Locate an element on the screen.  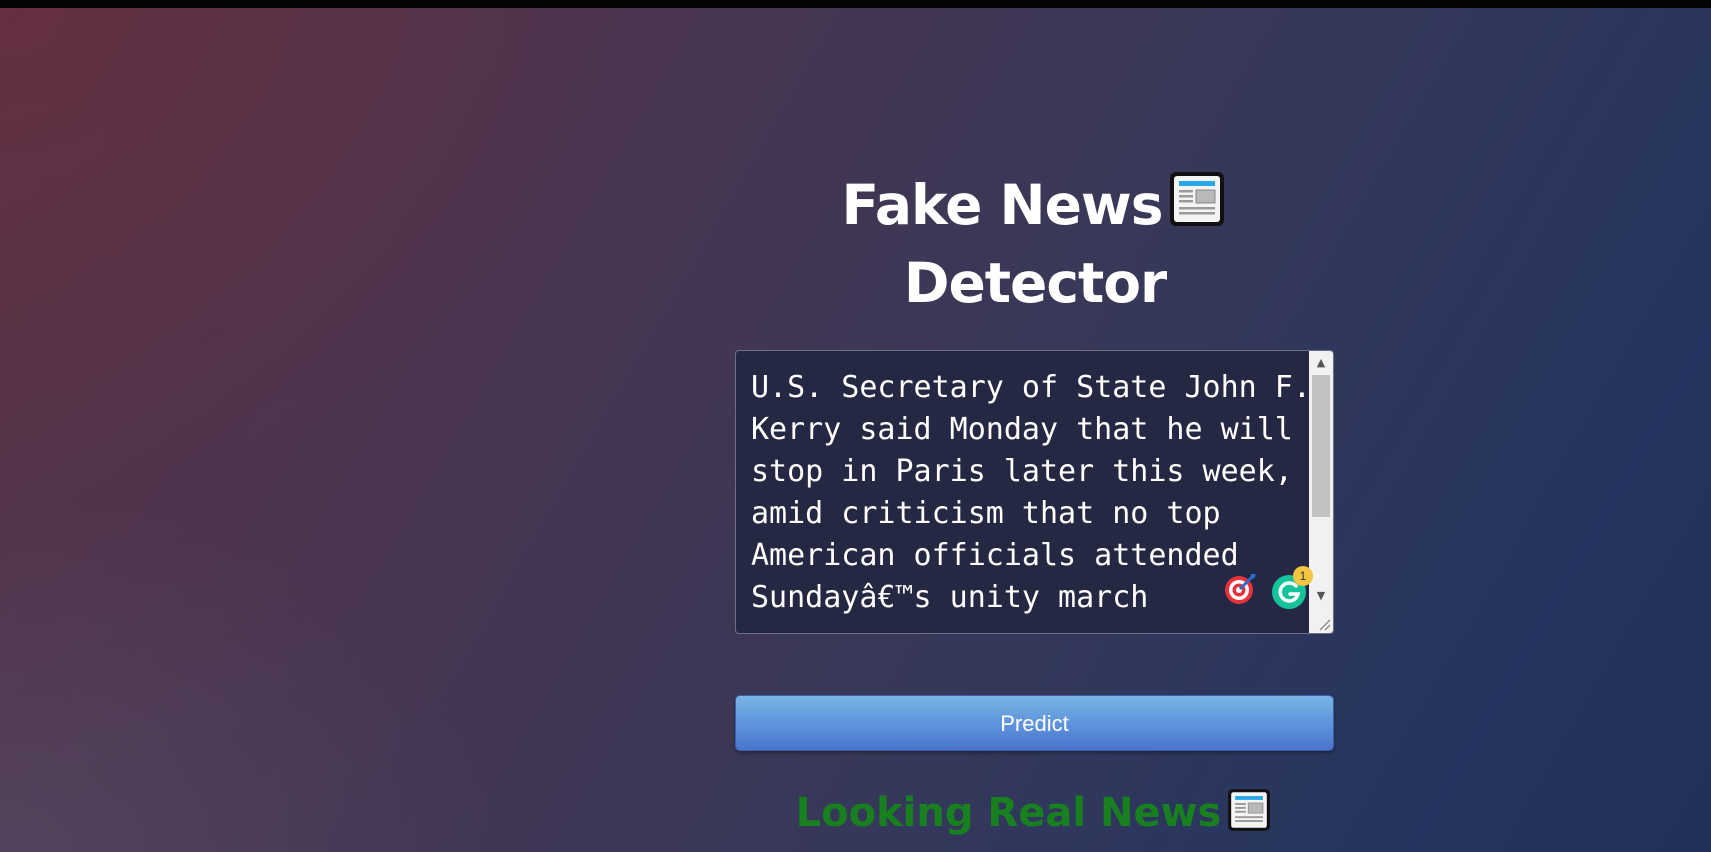
top-bar is located at coordinates (855, 4).